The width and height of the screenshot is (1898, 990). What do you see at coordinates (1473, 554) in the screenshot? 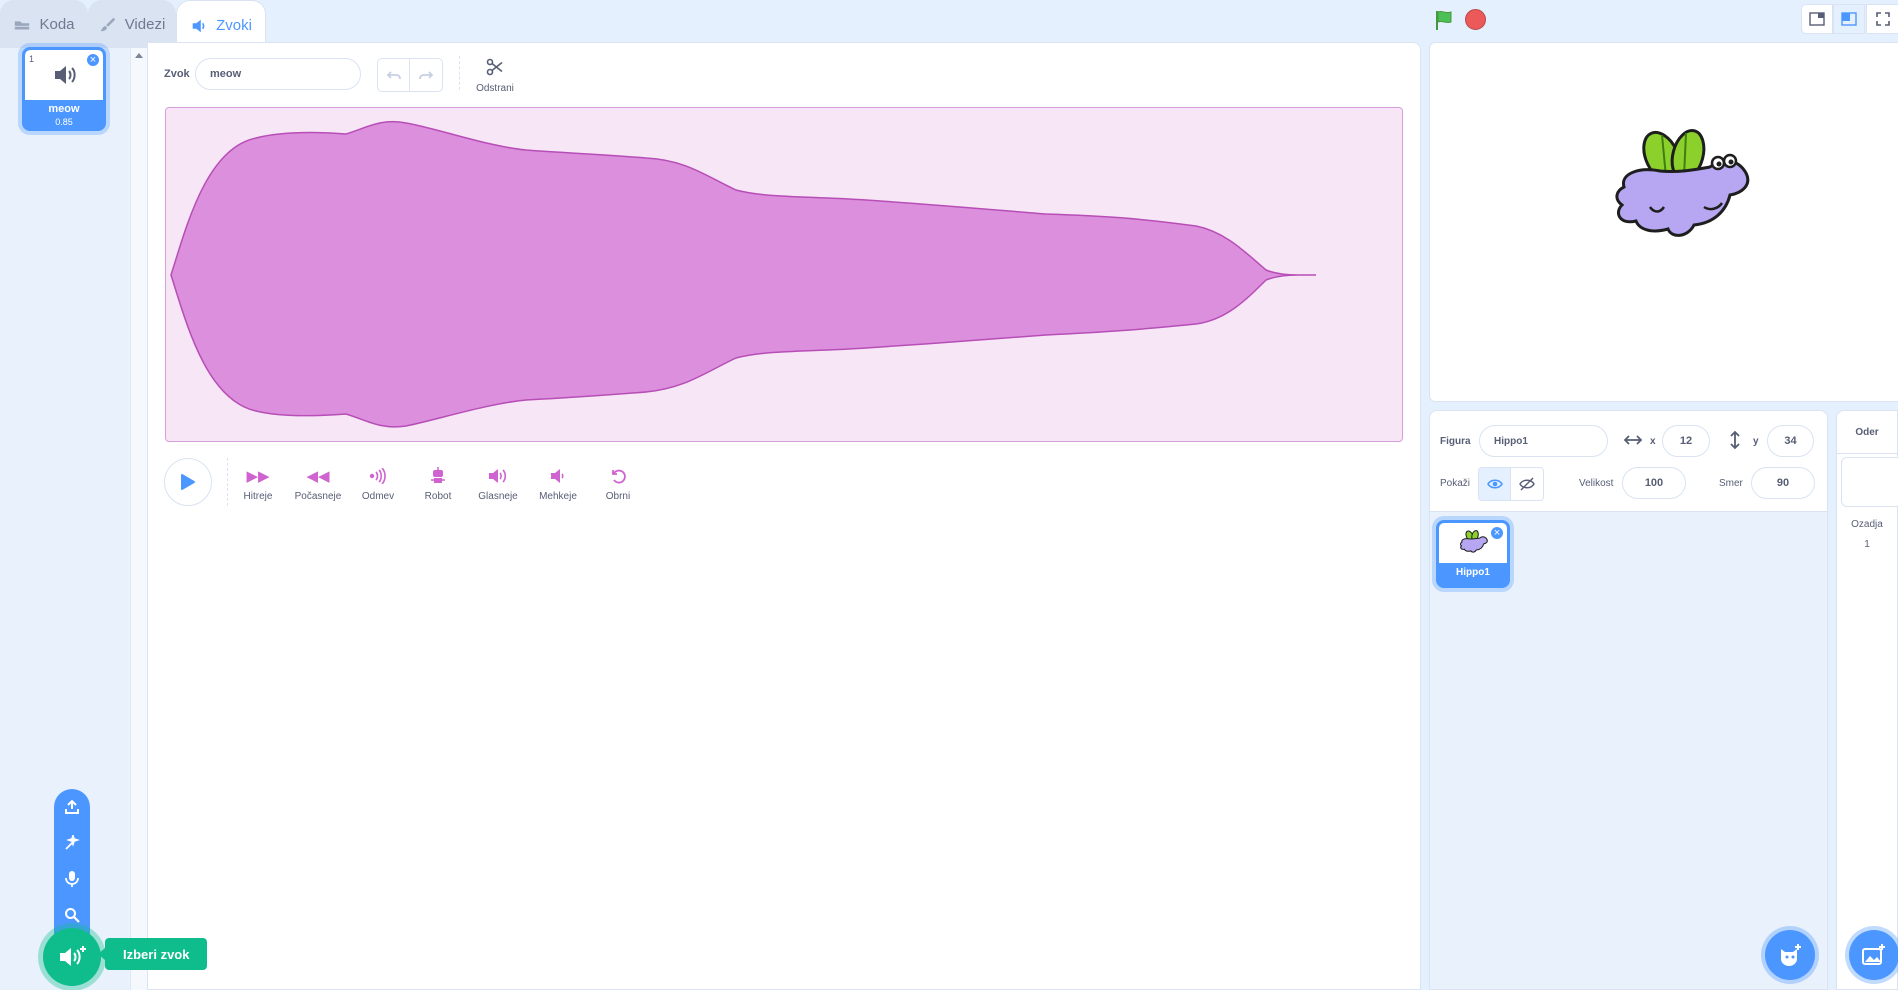
I see `sprite-tile-hippo1: × Hippo1` at bounding box center [1473, 554].